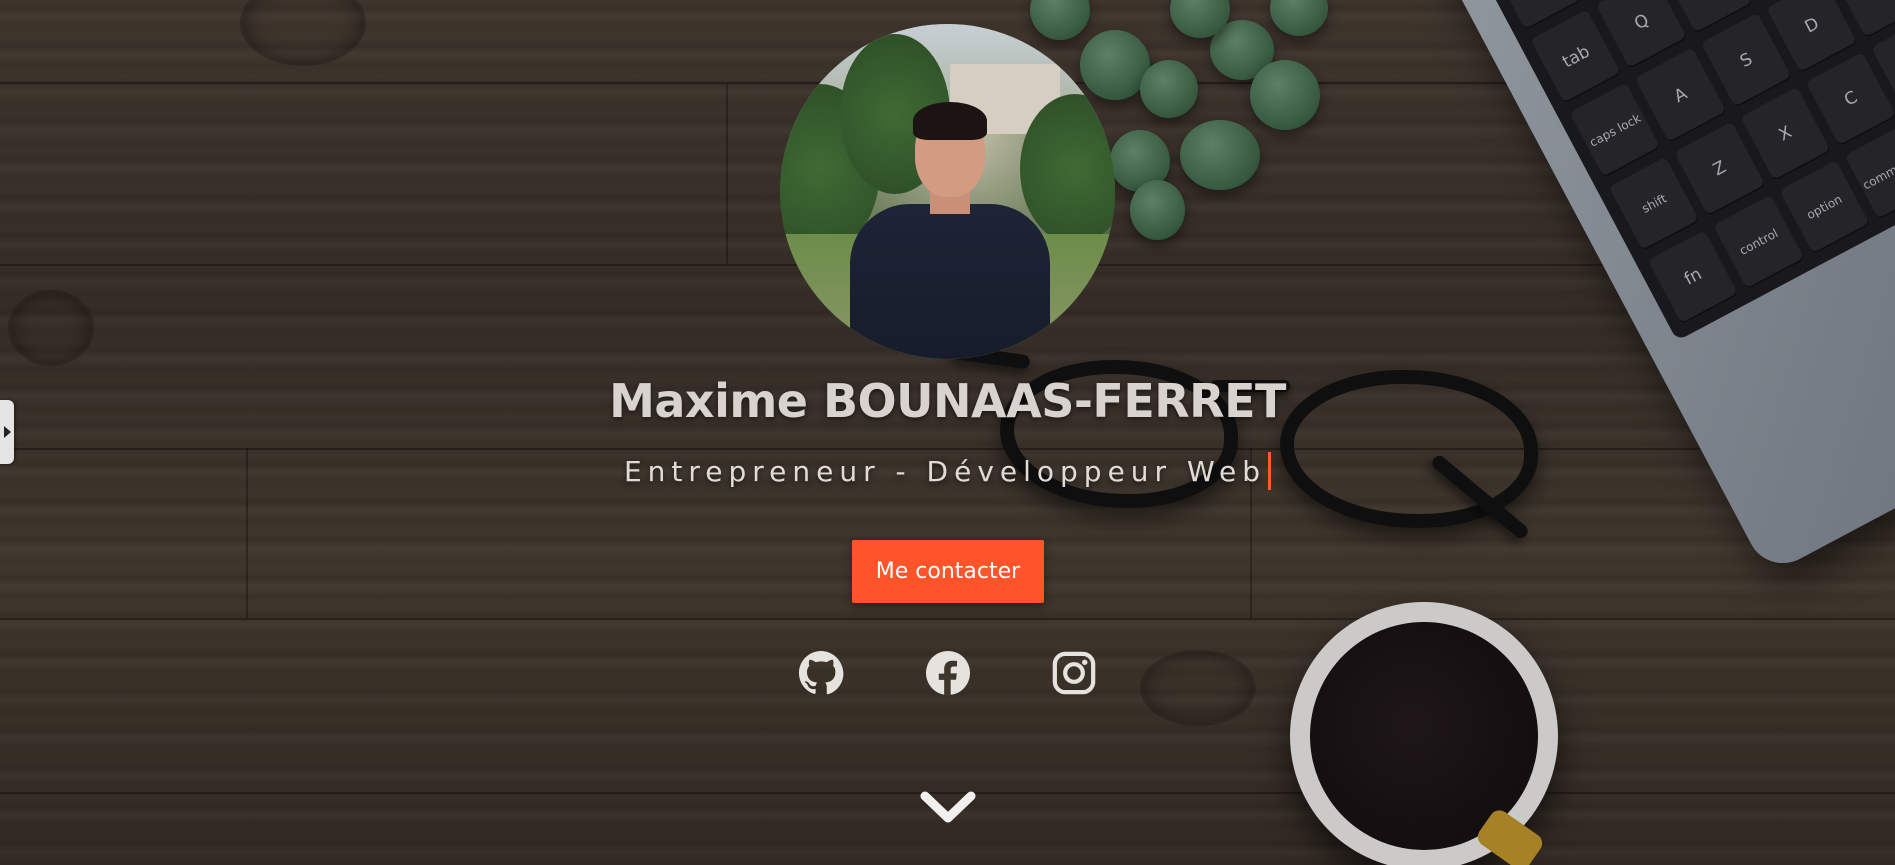 The height and width of the screenshot is (865, 1895). I want to click on facebook-icon, so click(948, 673).